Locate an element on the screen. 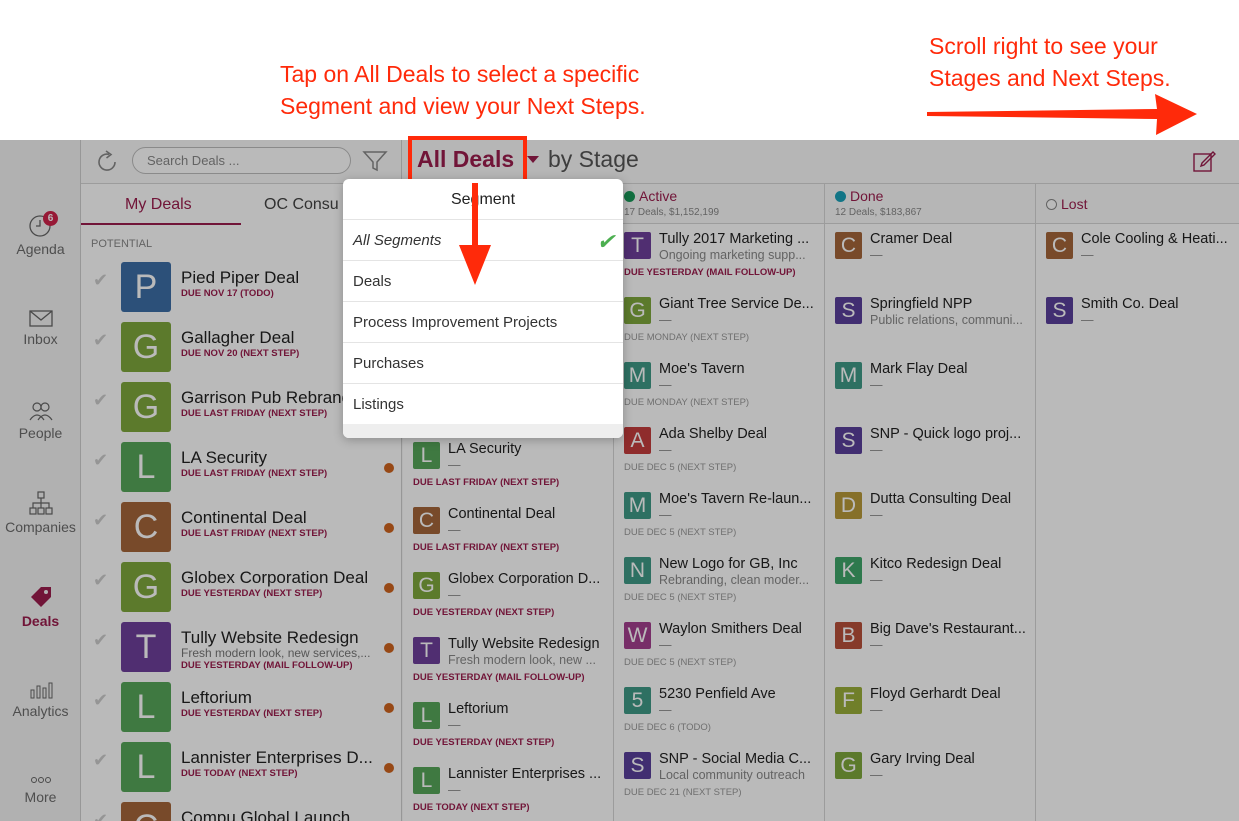 The image size is (1239, 821). deal-card: A Ada Shelby Deal — DUE DEC 5 (NEXT STEP) is located at coordinates (719, 451).